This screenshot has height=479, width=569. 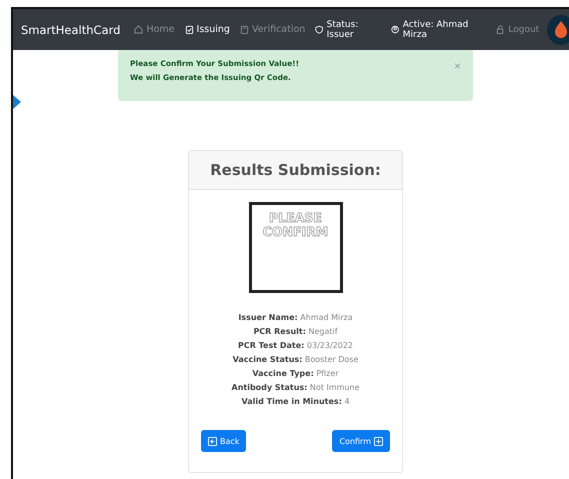 I want to click on detail-line: PCR Result: Negatif, so click(x=295, y=331).